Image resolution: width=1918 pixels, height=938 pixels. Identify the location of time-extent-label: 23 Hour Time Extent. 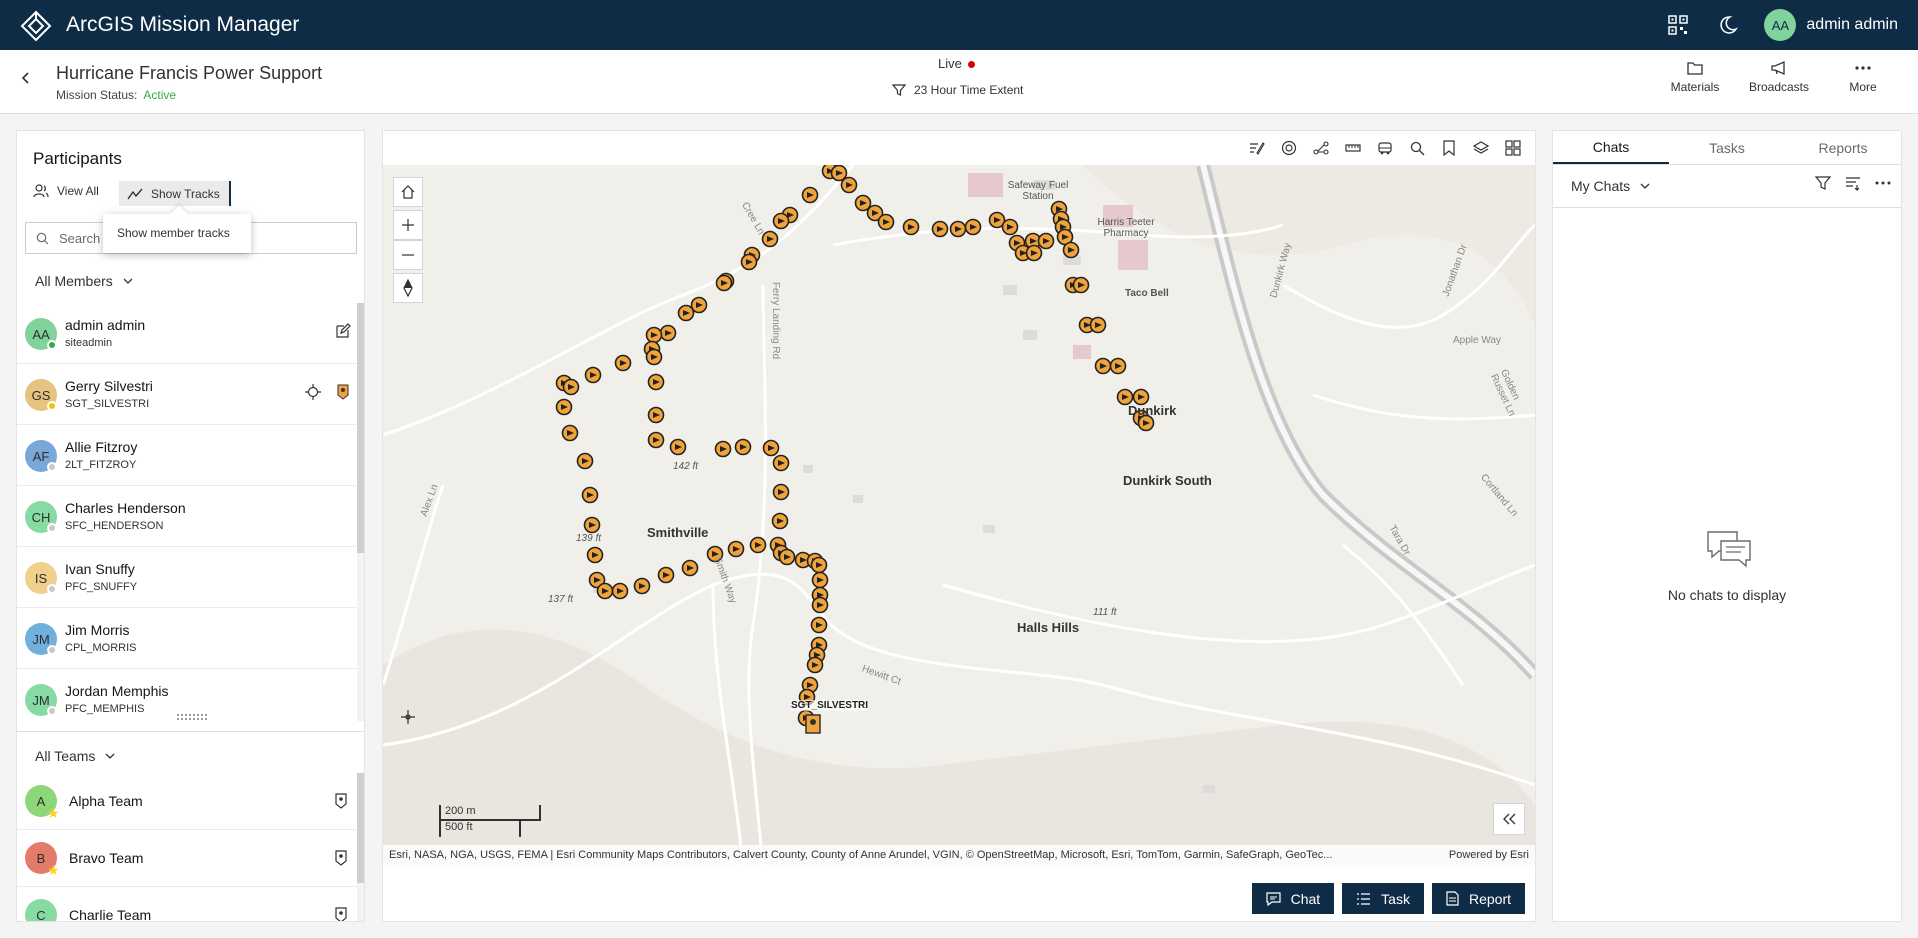
(969, 90).